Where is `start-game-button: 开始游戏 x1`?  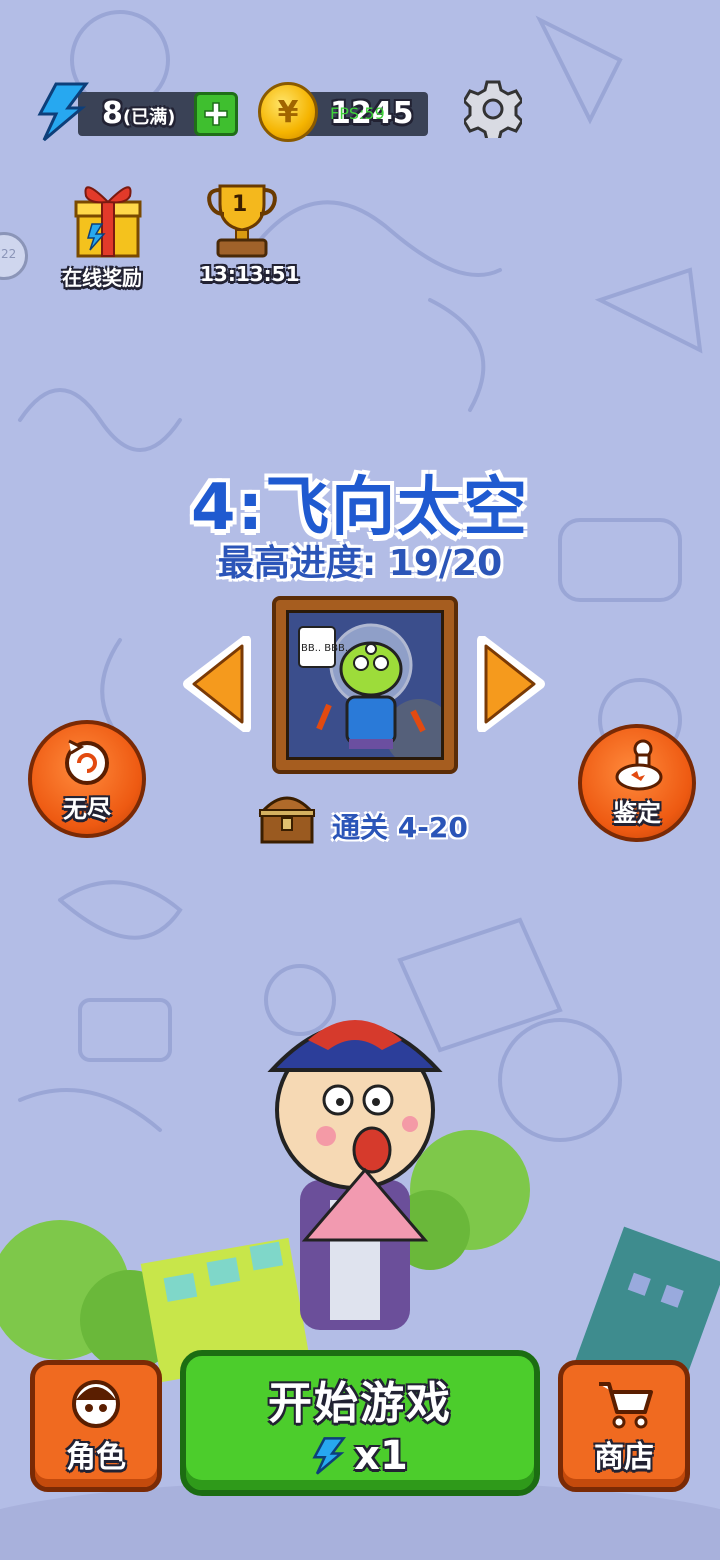 start-game-button: 开始游戏 x1 is located at coordinates (360, 1423).